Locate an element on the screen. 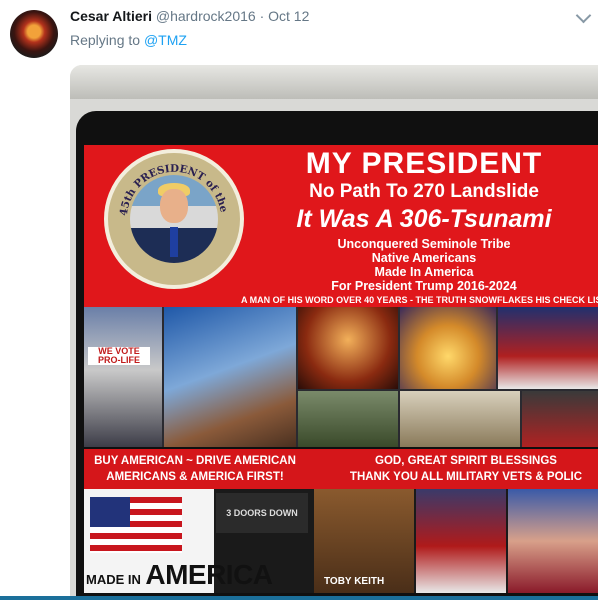  tweet-header: Cesar Altieri @hardrock2016 · Oct 12 is located at coordinates (189, 16).